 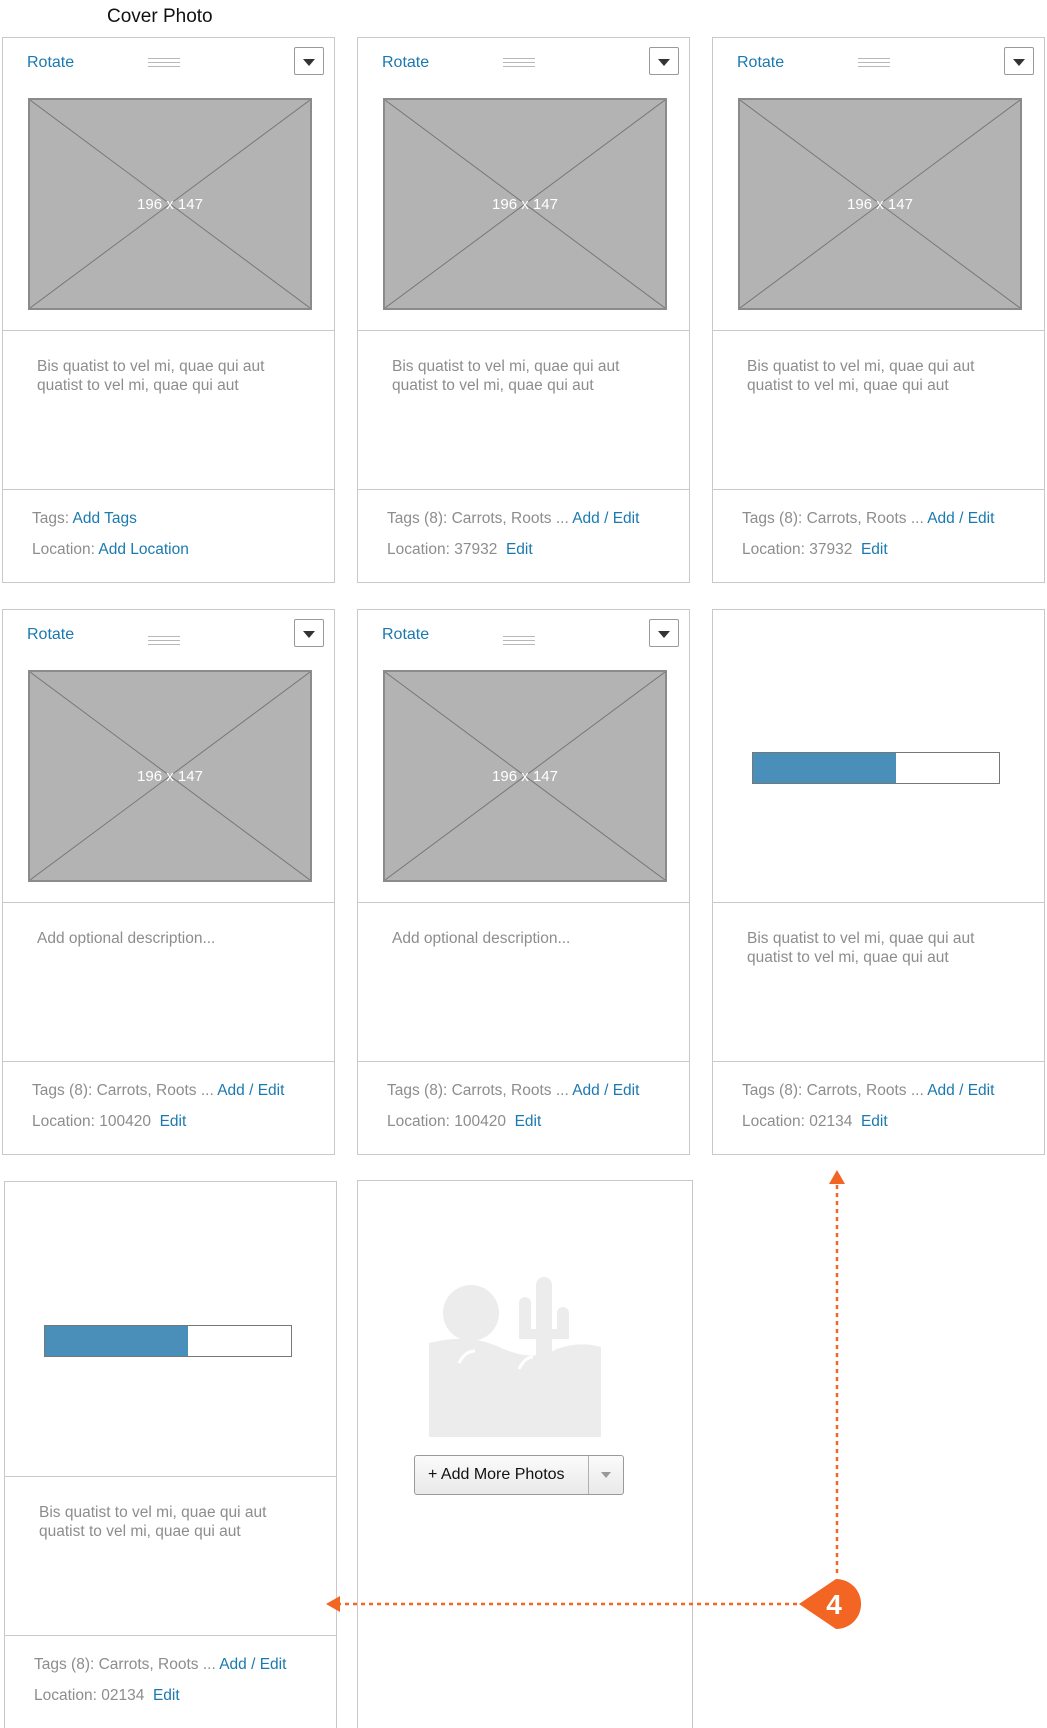 What do you see at coordinates (52, 518) in the screenshot?
I see `tags-text: Tags:` at bounding box center [52, 518].